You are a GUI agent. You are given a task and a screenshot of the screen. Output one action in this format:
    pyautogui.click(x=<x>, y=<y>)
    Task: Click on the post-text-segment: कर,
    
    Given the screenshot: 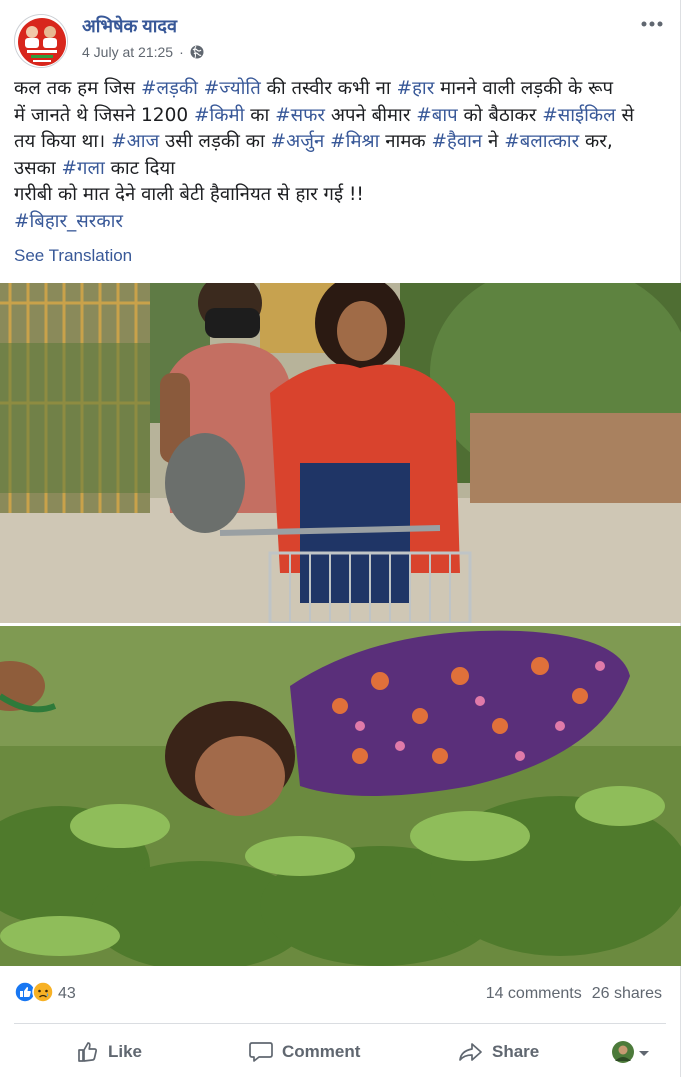 What is the action you would take?
    pyautogui.click(x=596, y=141)
    